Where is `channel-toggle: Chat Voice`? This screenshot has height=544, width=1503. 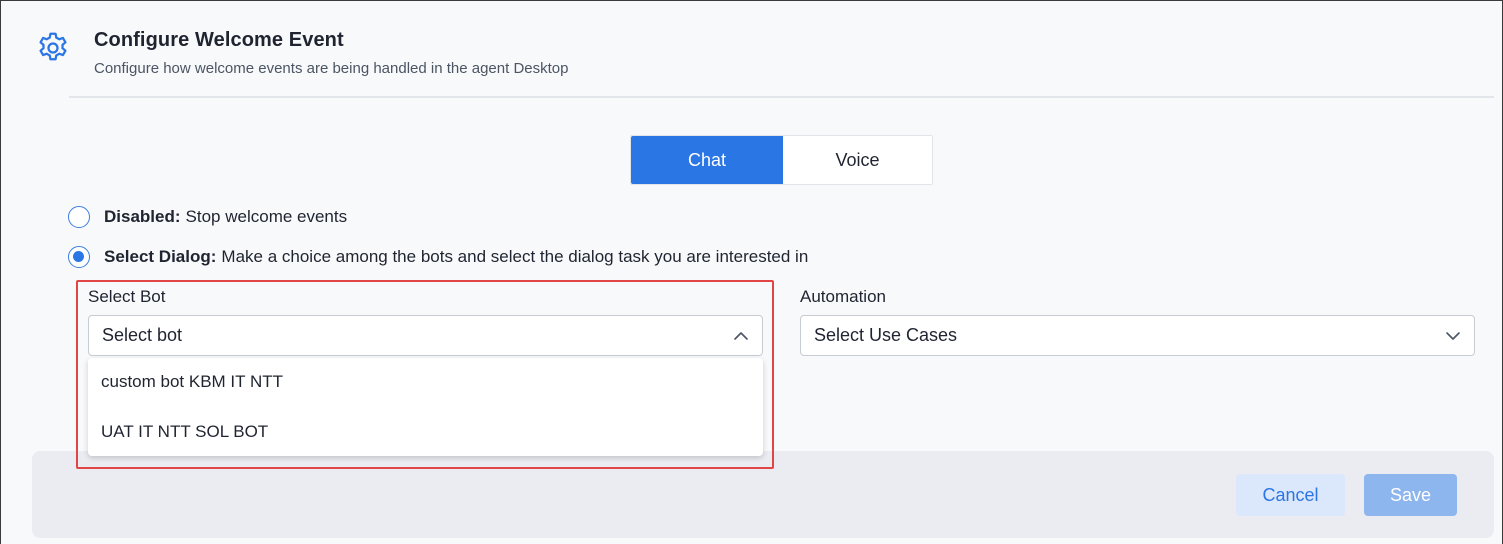
channel-toggle: Chat Voice is located at coordinates (781, 160).